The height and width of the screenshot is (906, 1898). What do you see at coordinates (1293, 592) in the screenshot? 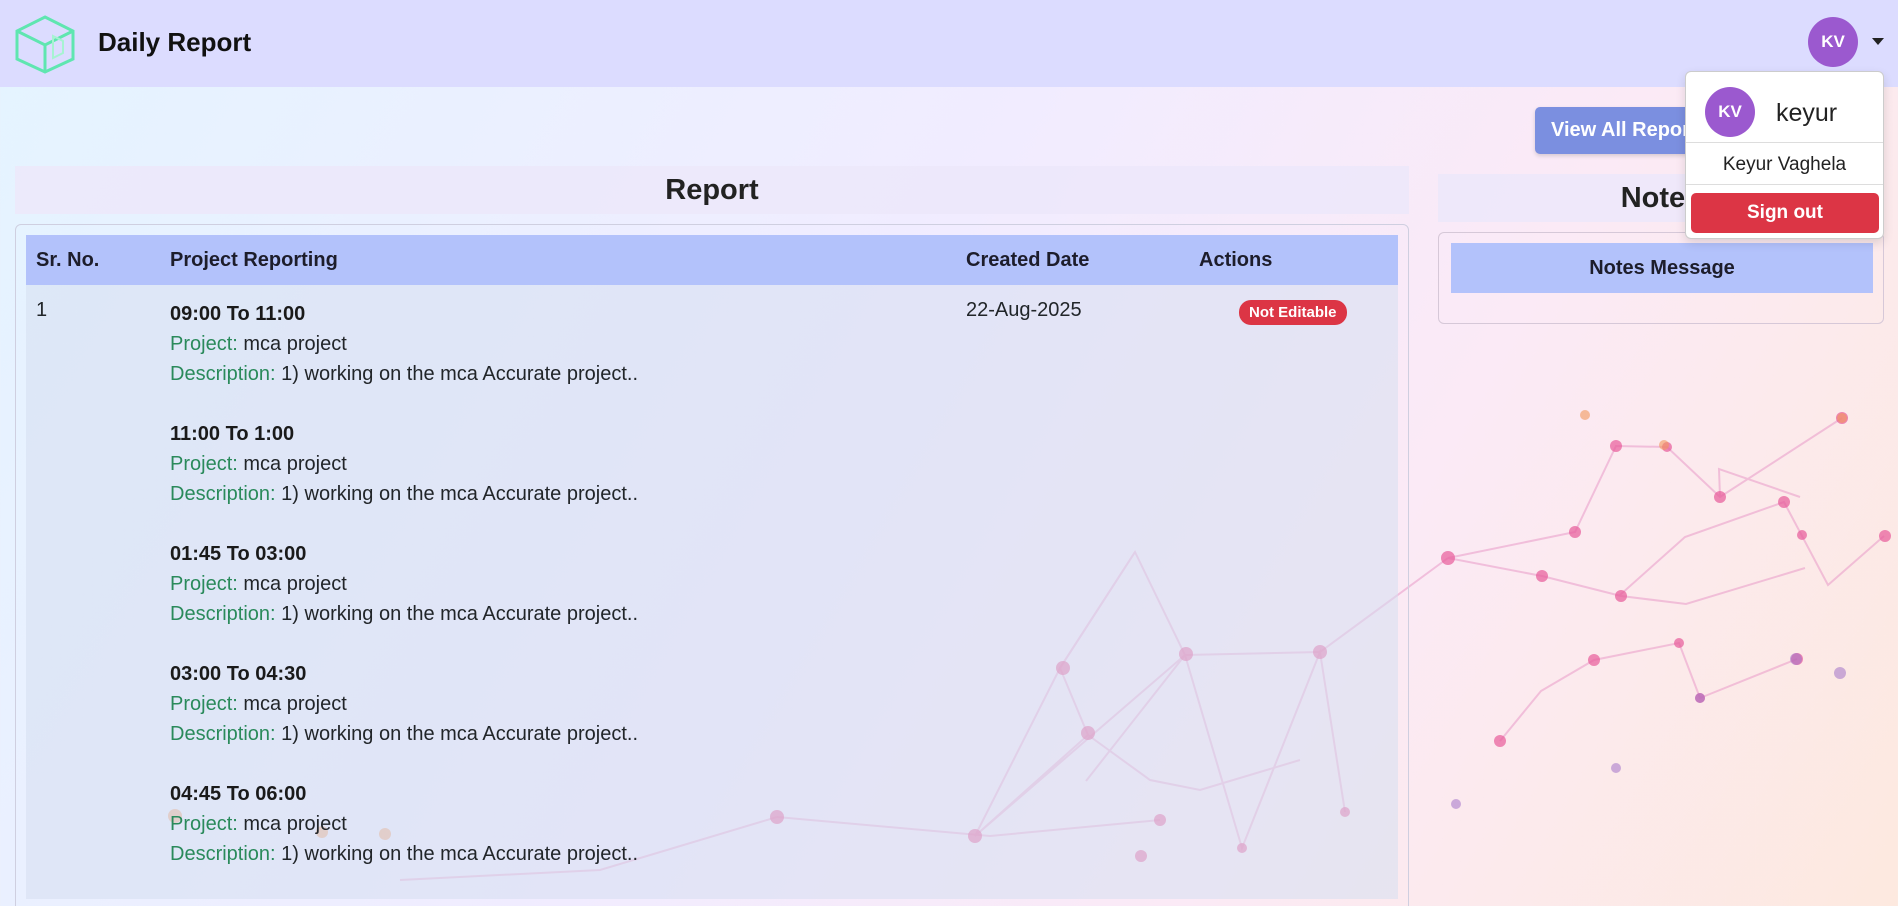
I see `actions-cell: Not Editable` at bounding box center [1293, 592].